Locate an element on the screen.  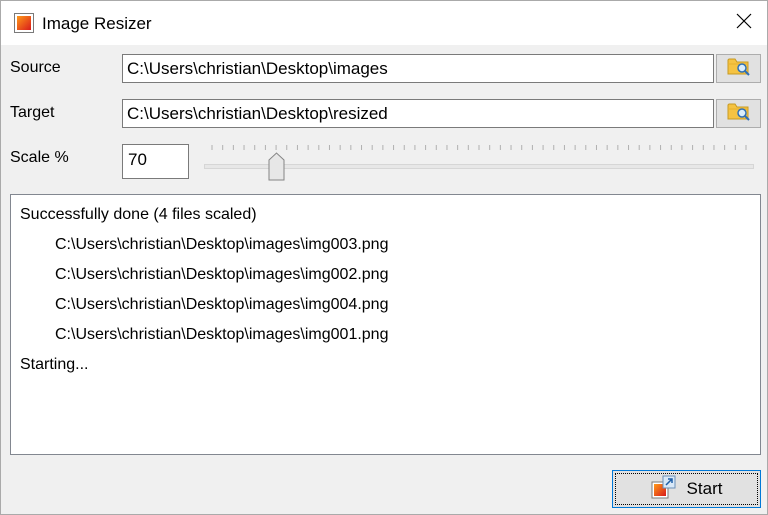
target-label: Target is located at coordinates (32, 112).